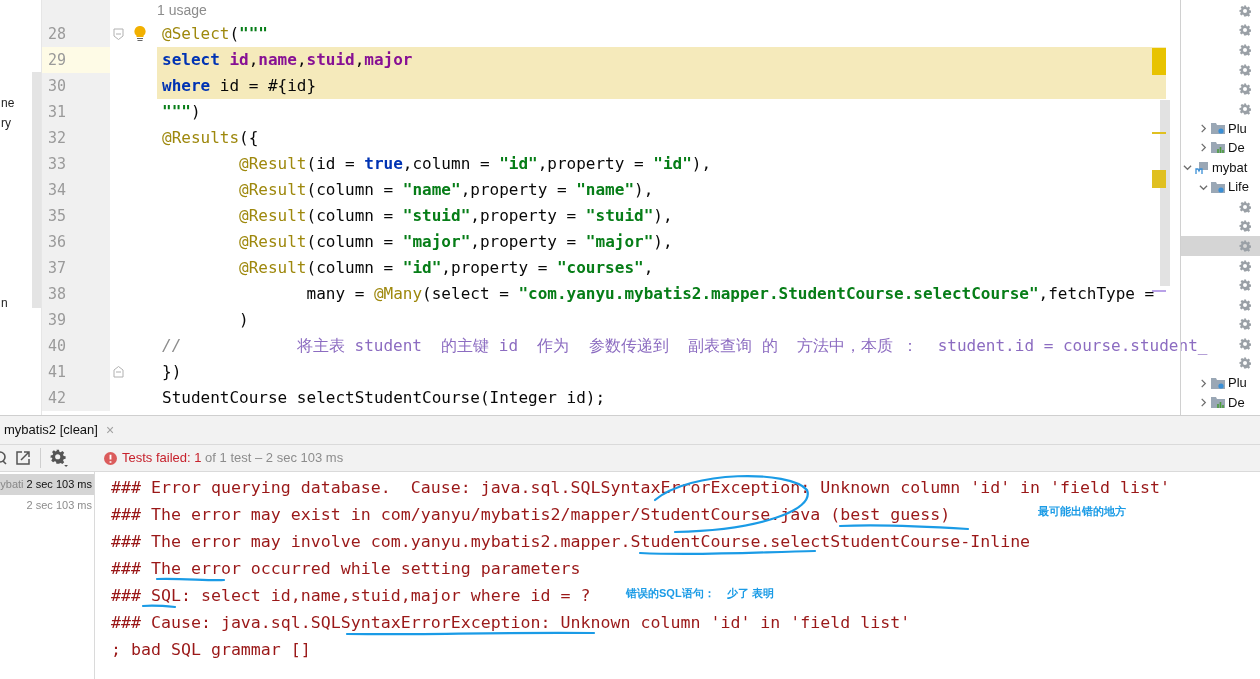 The width and height of the screenshot is (1260, 679). Describe the element at coordinates (76, 164) in the screenshot. I see `line-number: 33` at that location.